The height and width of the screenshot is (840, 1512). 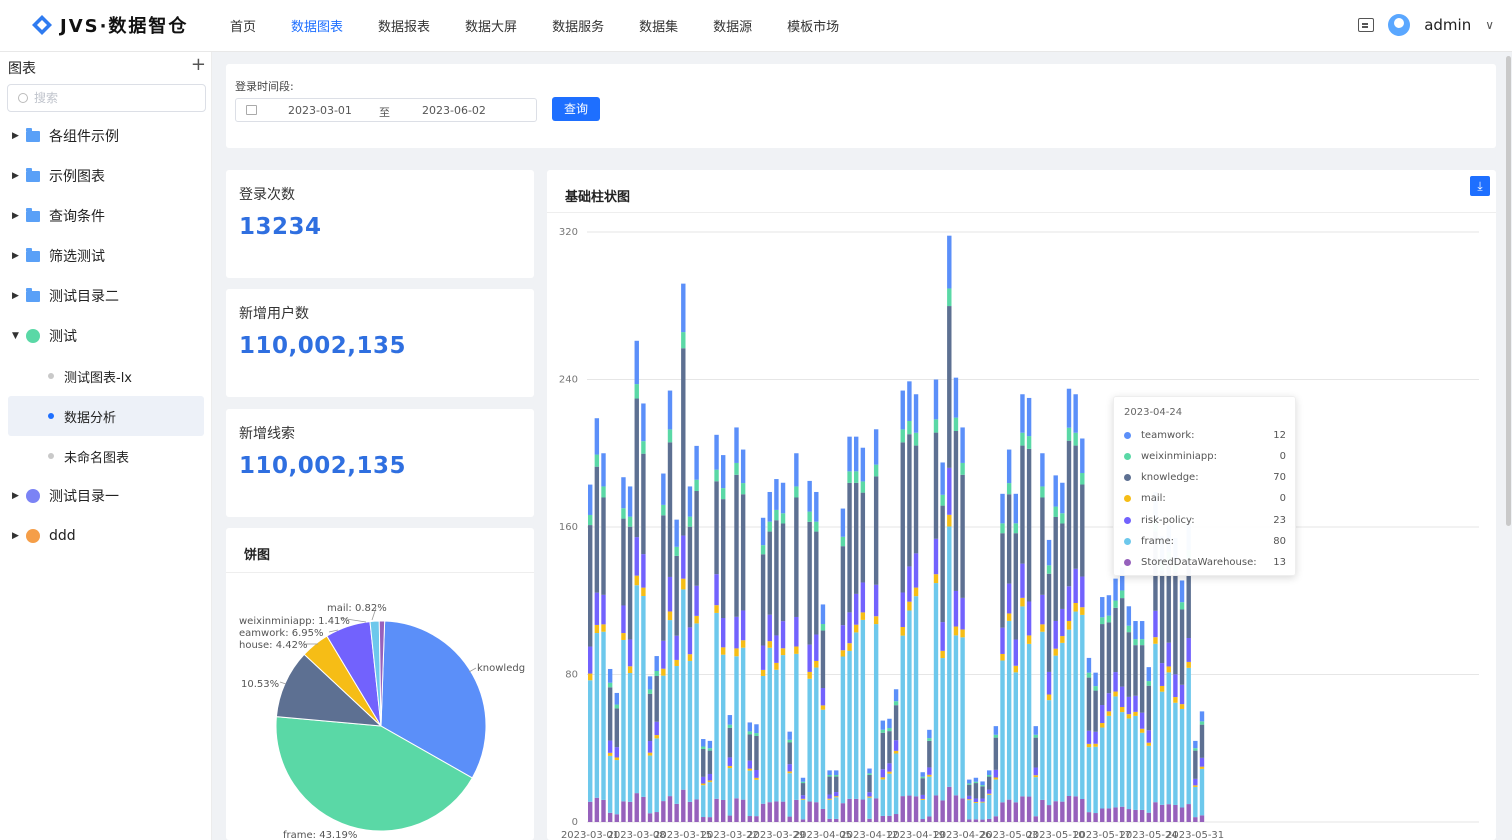 I want to click on user-name: admin, so click(x=1447, y=25).